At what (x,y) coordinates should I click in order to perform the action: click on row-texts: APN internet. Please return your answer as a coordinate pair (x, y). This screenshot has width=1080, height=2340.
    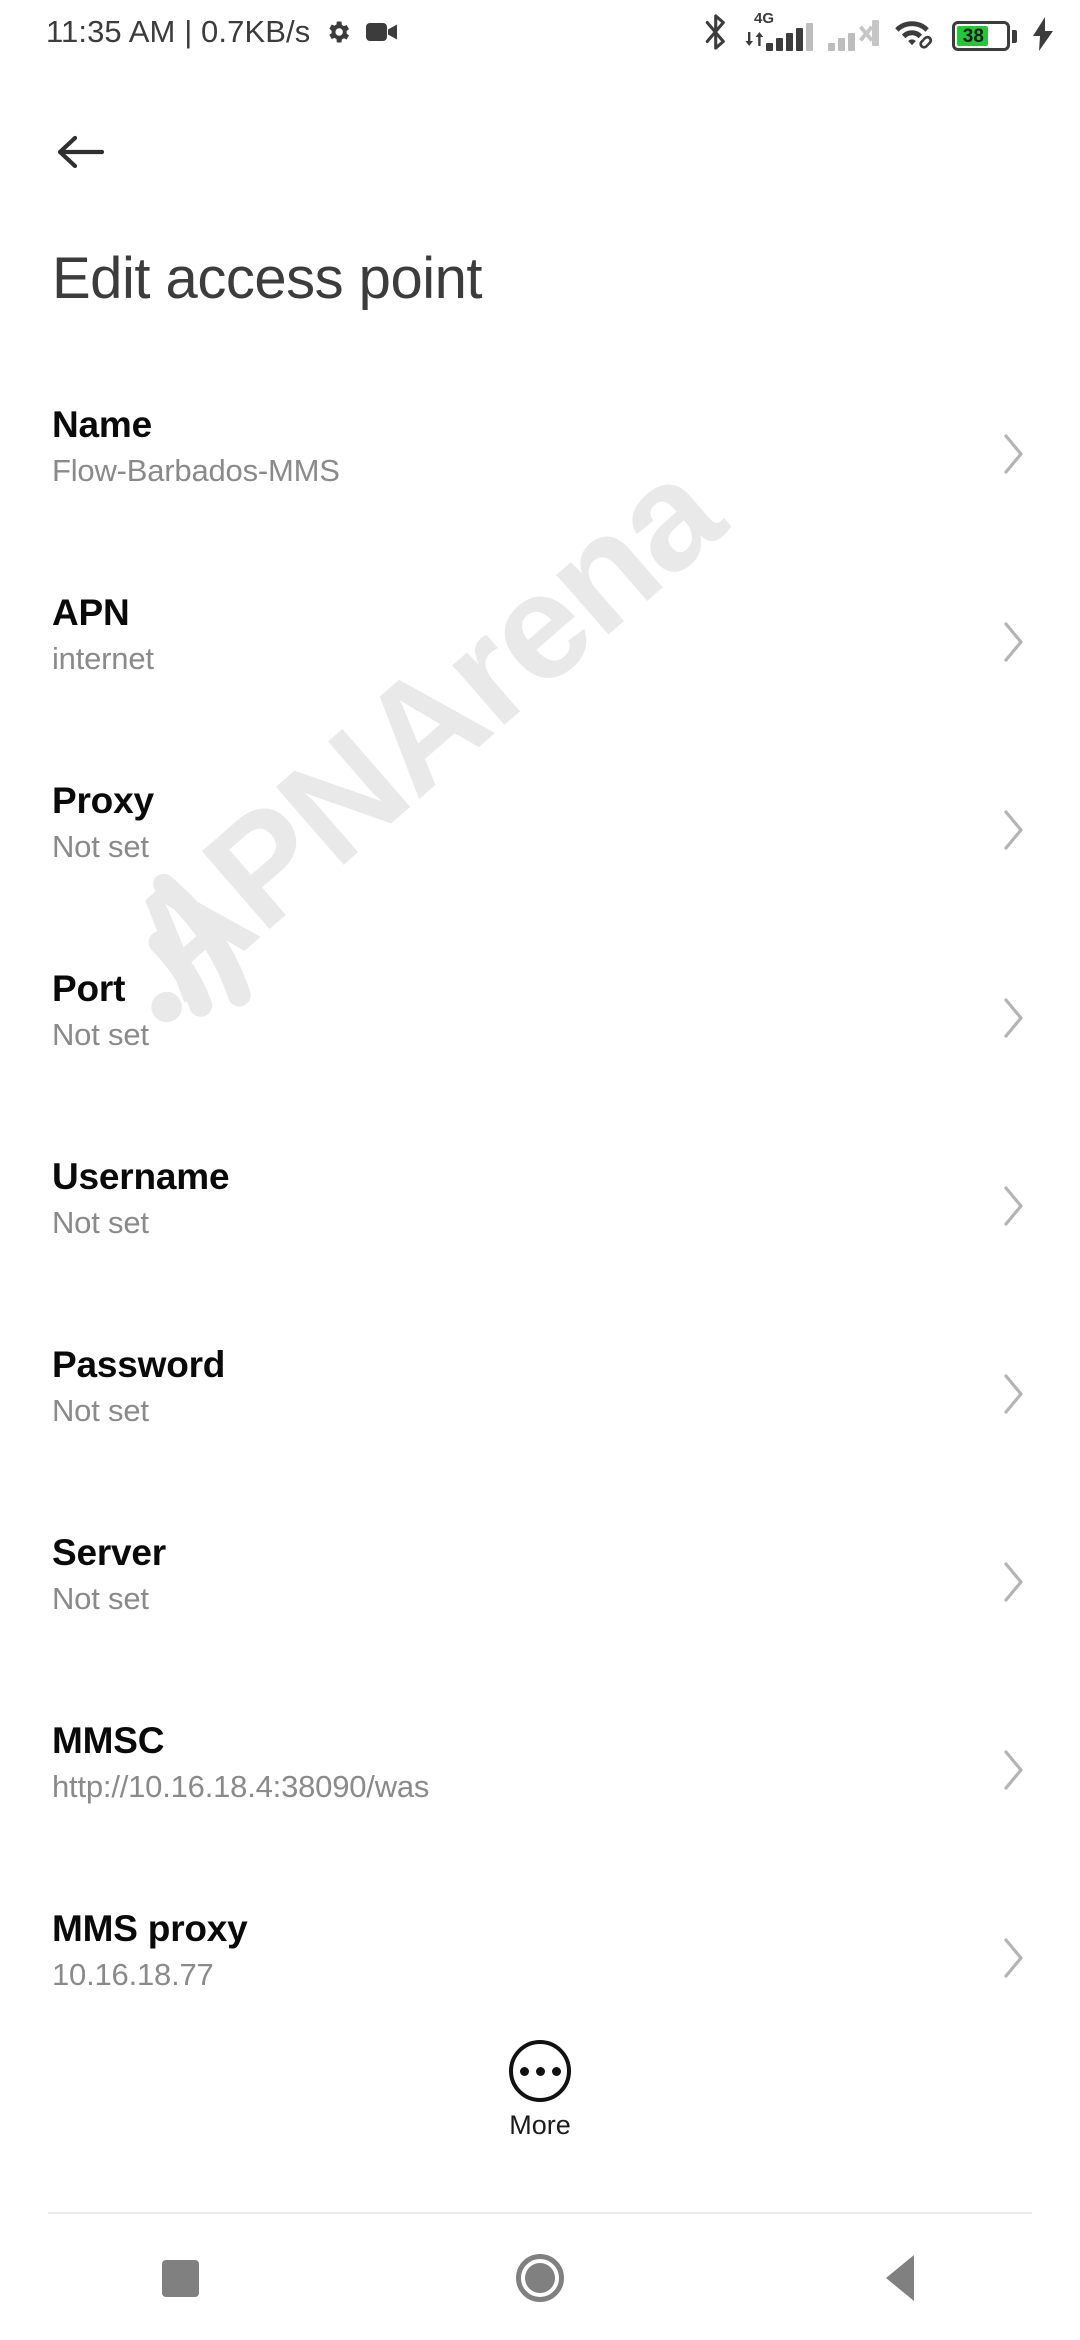
    Looking at the image, I should click on (103, 627).